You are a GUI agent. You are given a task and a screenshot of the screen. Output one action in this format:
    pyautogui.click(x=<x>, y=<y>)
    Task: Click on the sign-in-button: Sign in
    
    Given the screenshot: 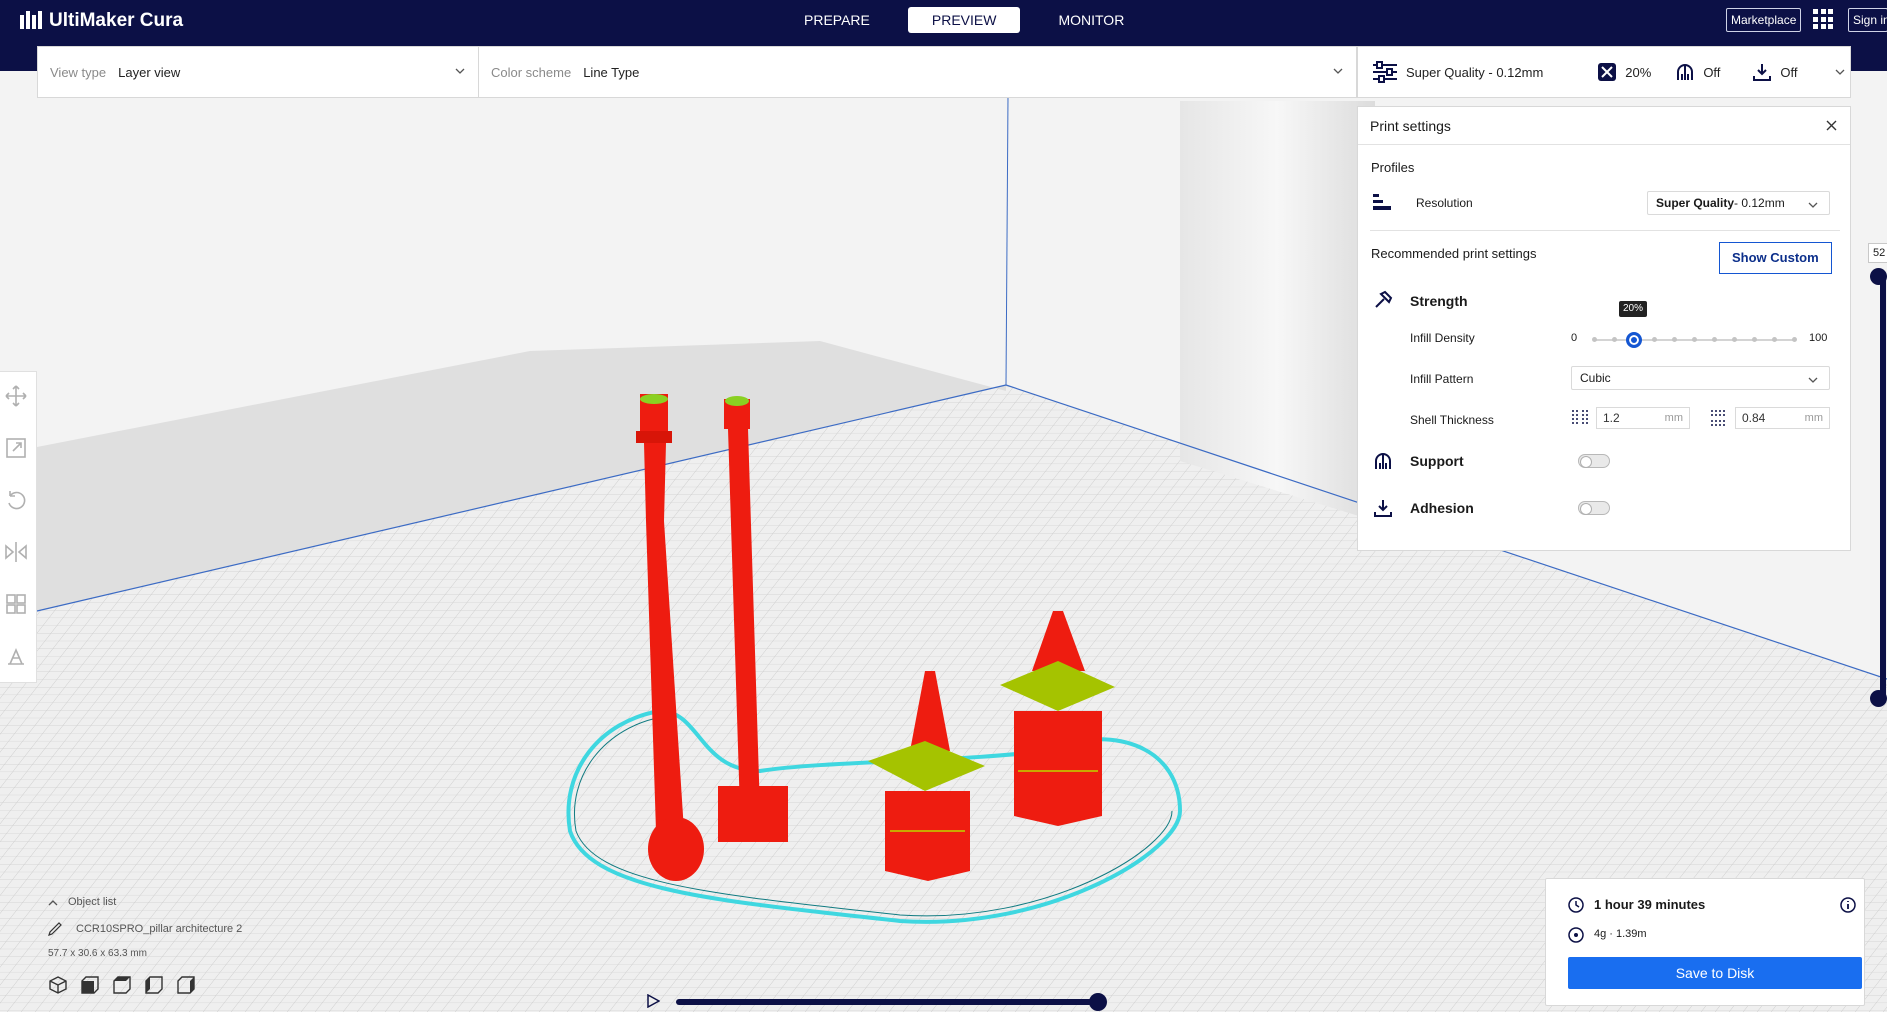 What is the action you would take?
    pyautogui.click(x=1867, y=20)
    